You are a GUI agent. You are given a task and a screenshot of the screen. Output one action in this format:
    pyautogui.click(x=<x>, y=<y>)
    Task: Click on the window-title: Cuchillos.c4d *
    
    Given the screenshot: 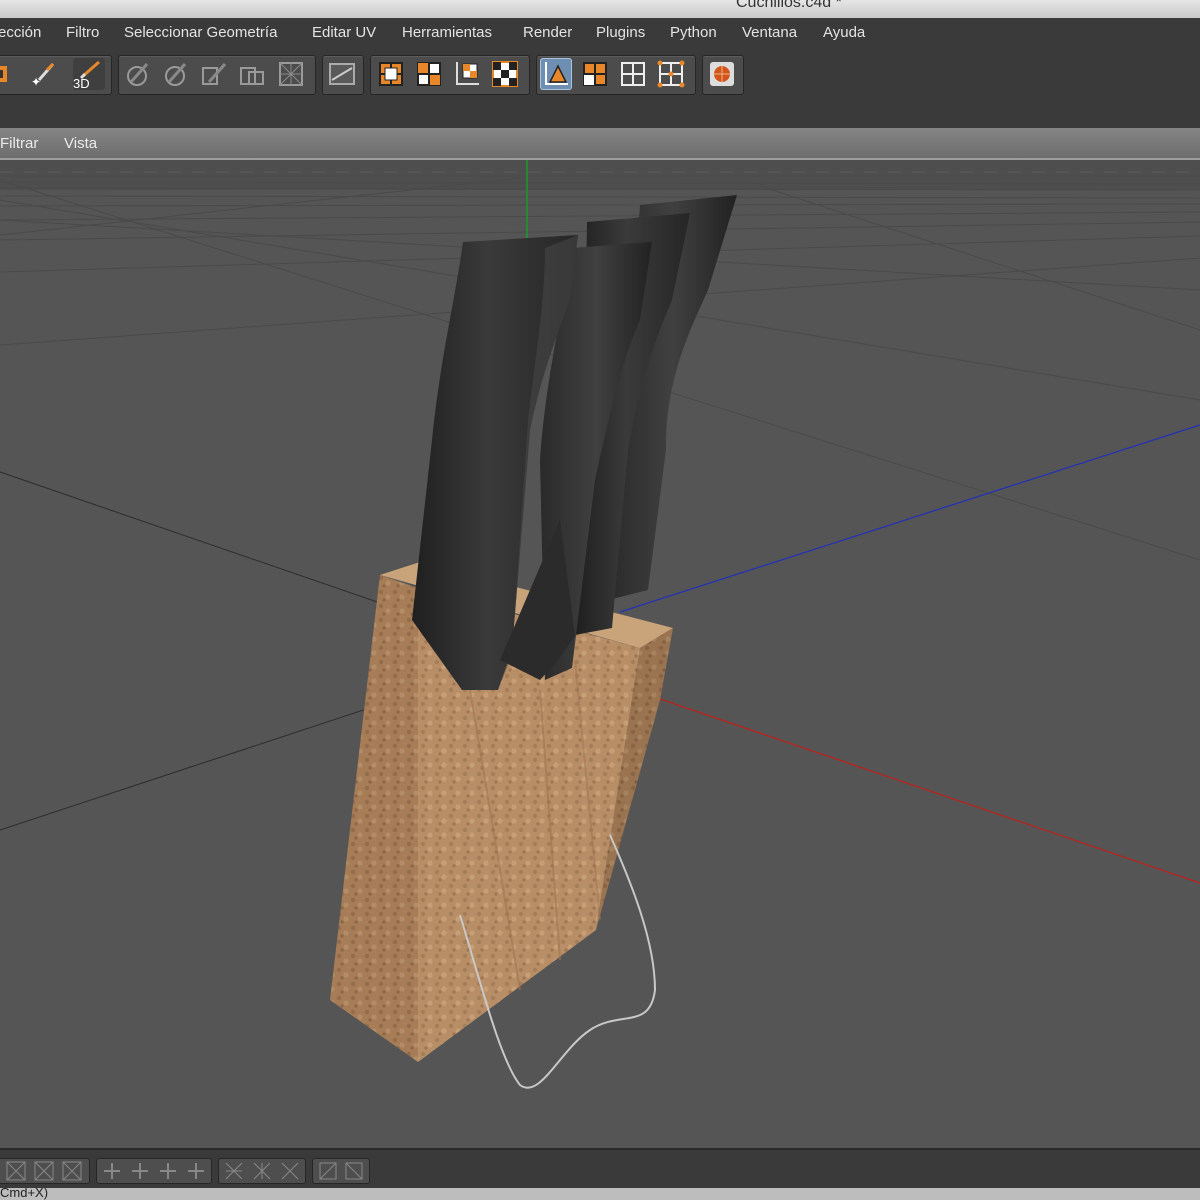 What is the action you would take?
    pyautogui.click(x=789, y=5)
    